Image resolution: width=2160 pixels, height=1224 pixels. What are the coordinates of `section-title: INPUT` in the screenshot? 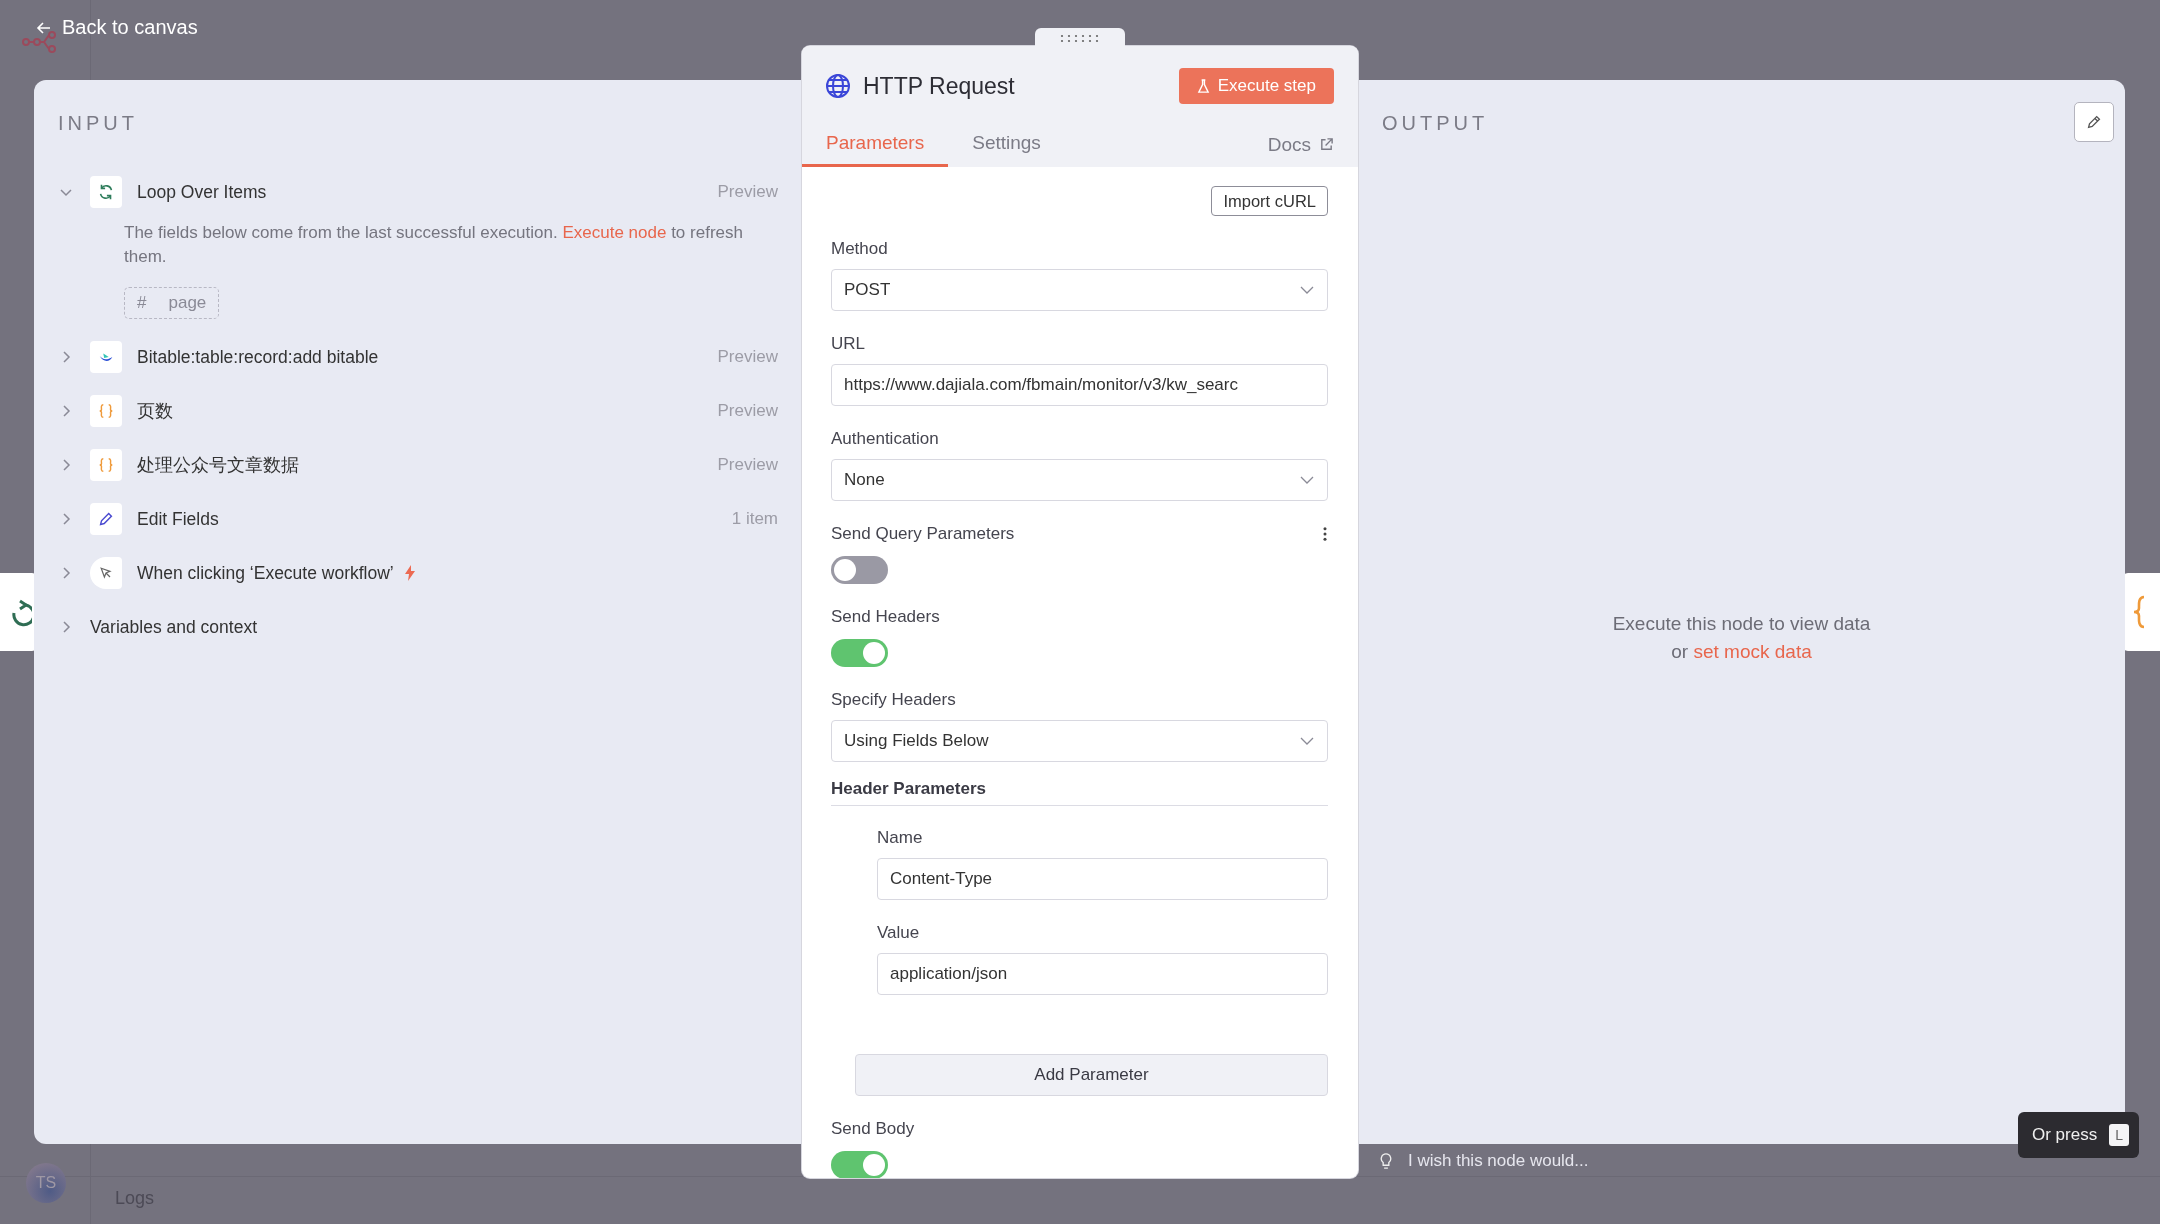 It's located at (98, 123).